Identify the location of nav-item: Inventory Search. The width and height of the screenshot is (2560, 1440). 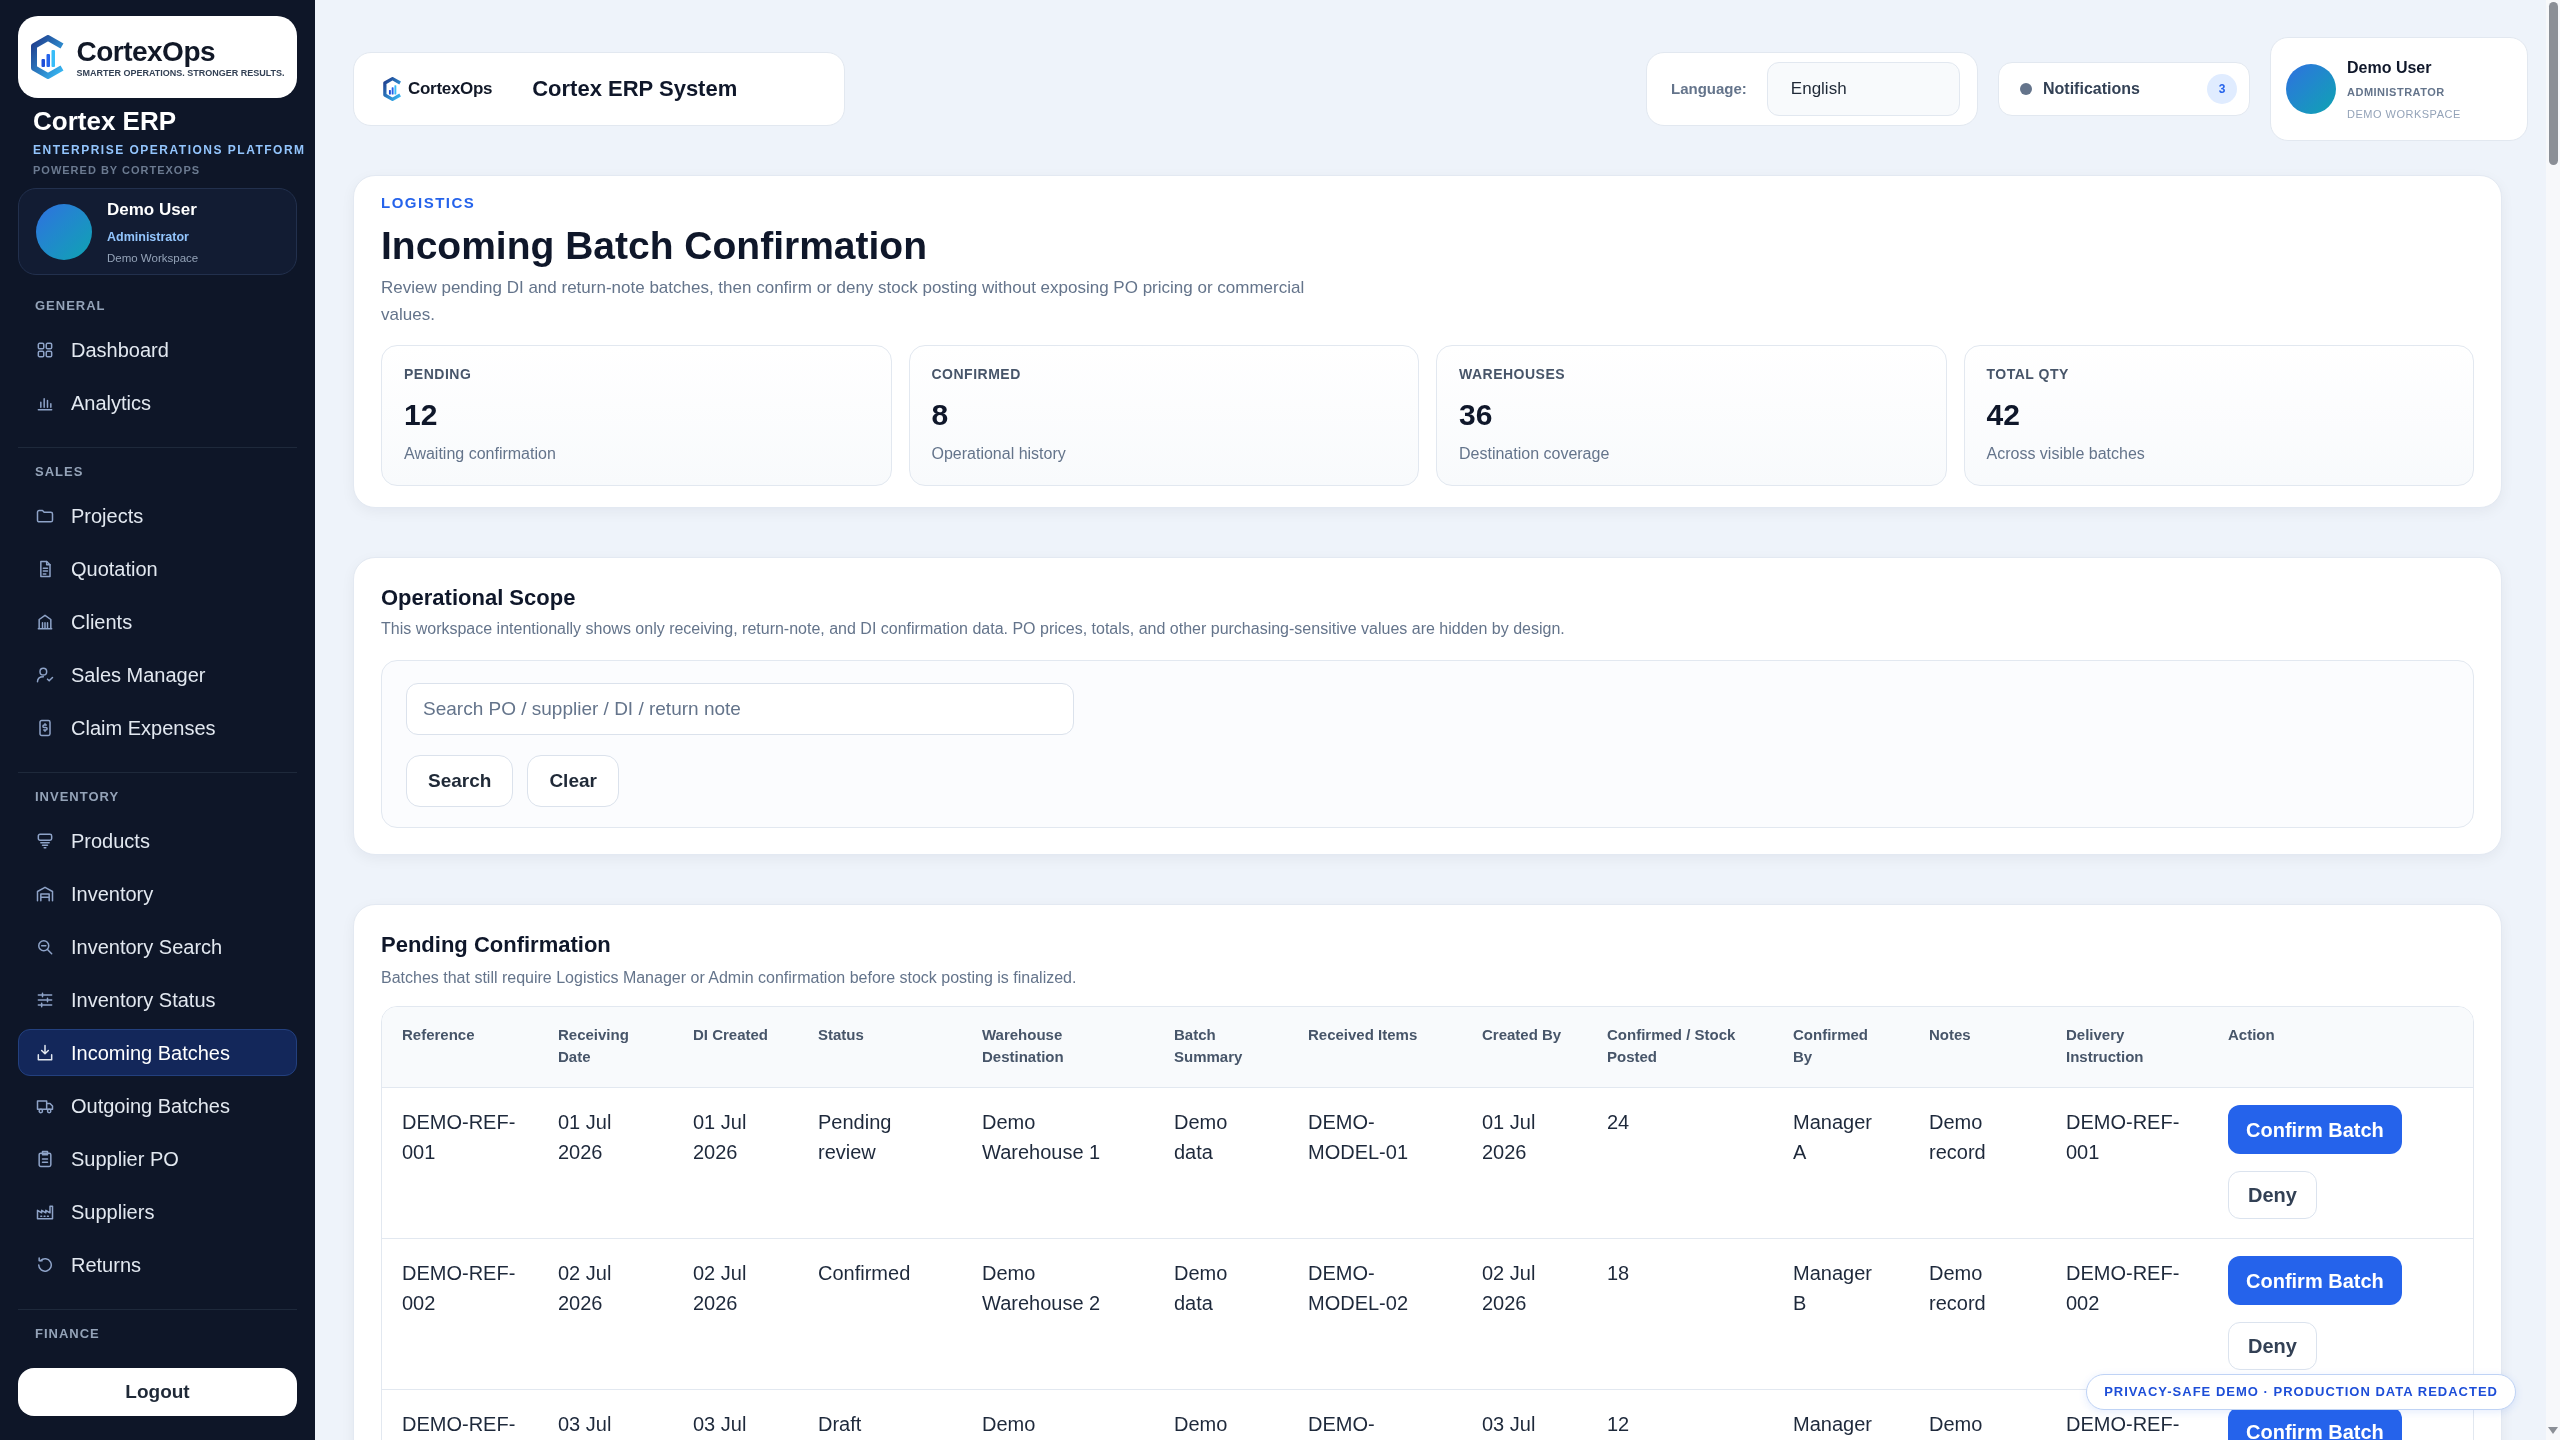
(157, 946).